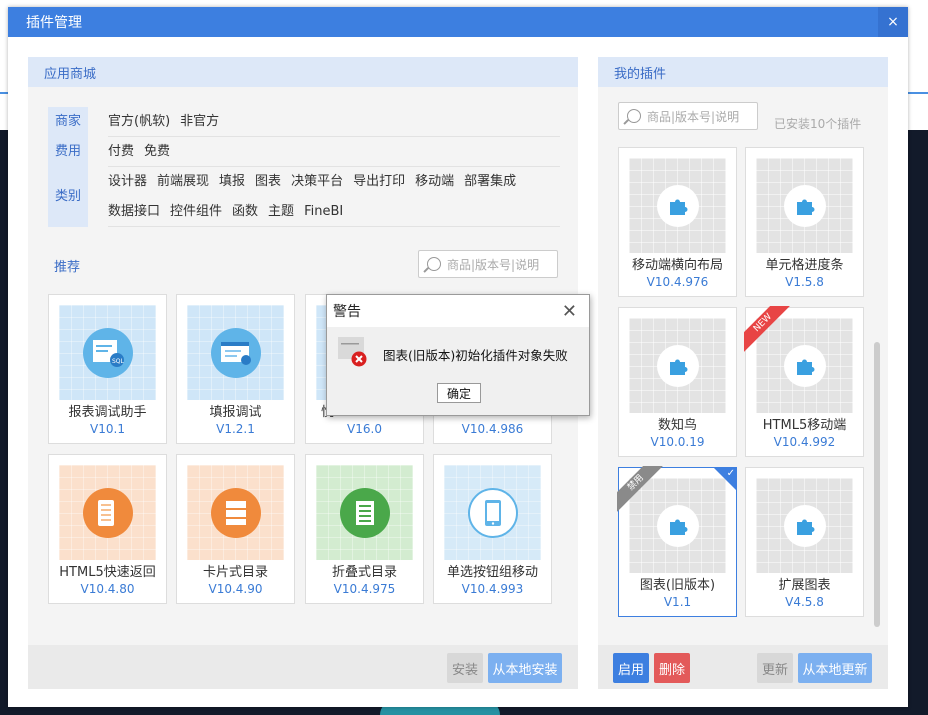  I want to click on my-plugin-card: 移动端横向布局 V10.4.976, so click(677, 222).